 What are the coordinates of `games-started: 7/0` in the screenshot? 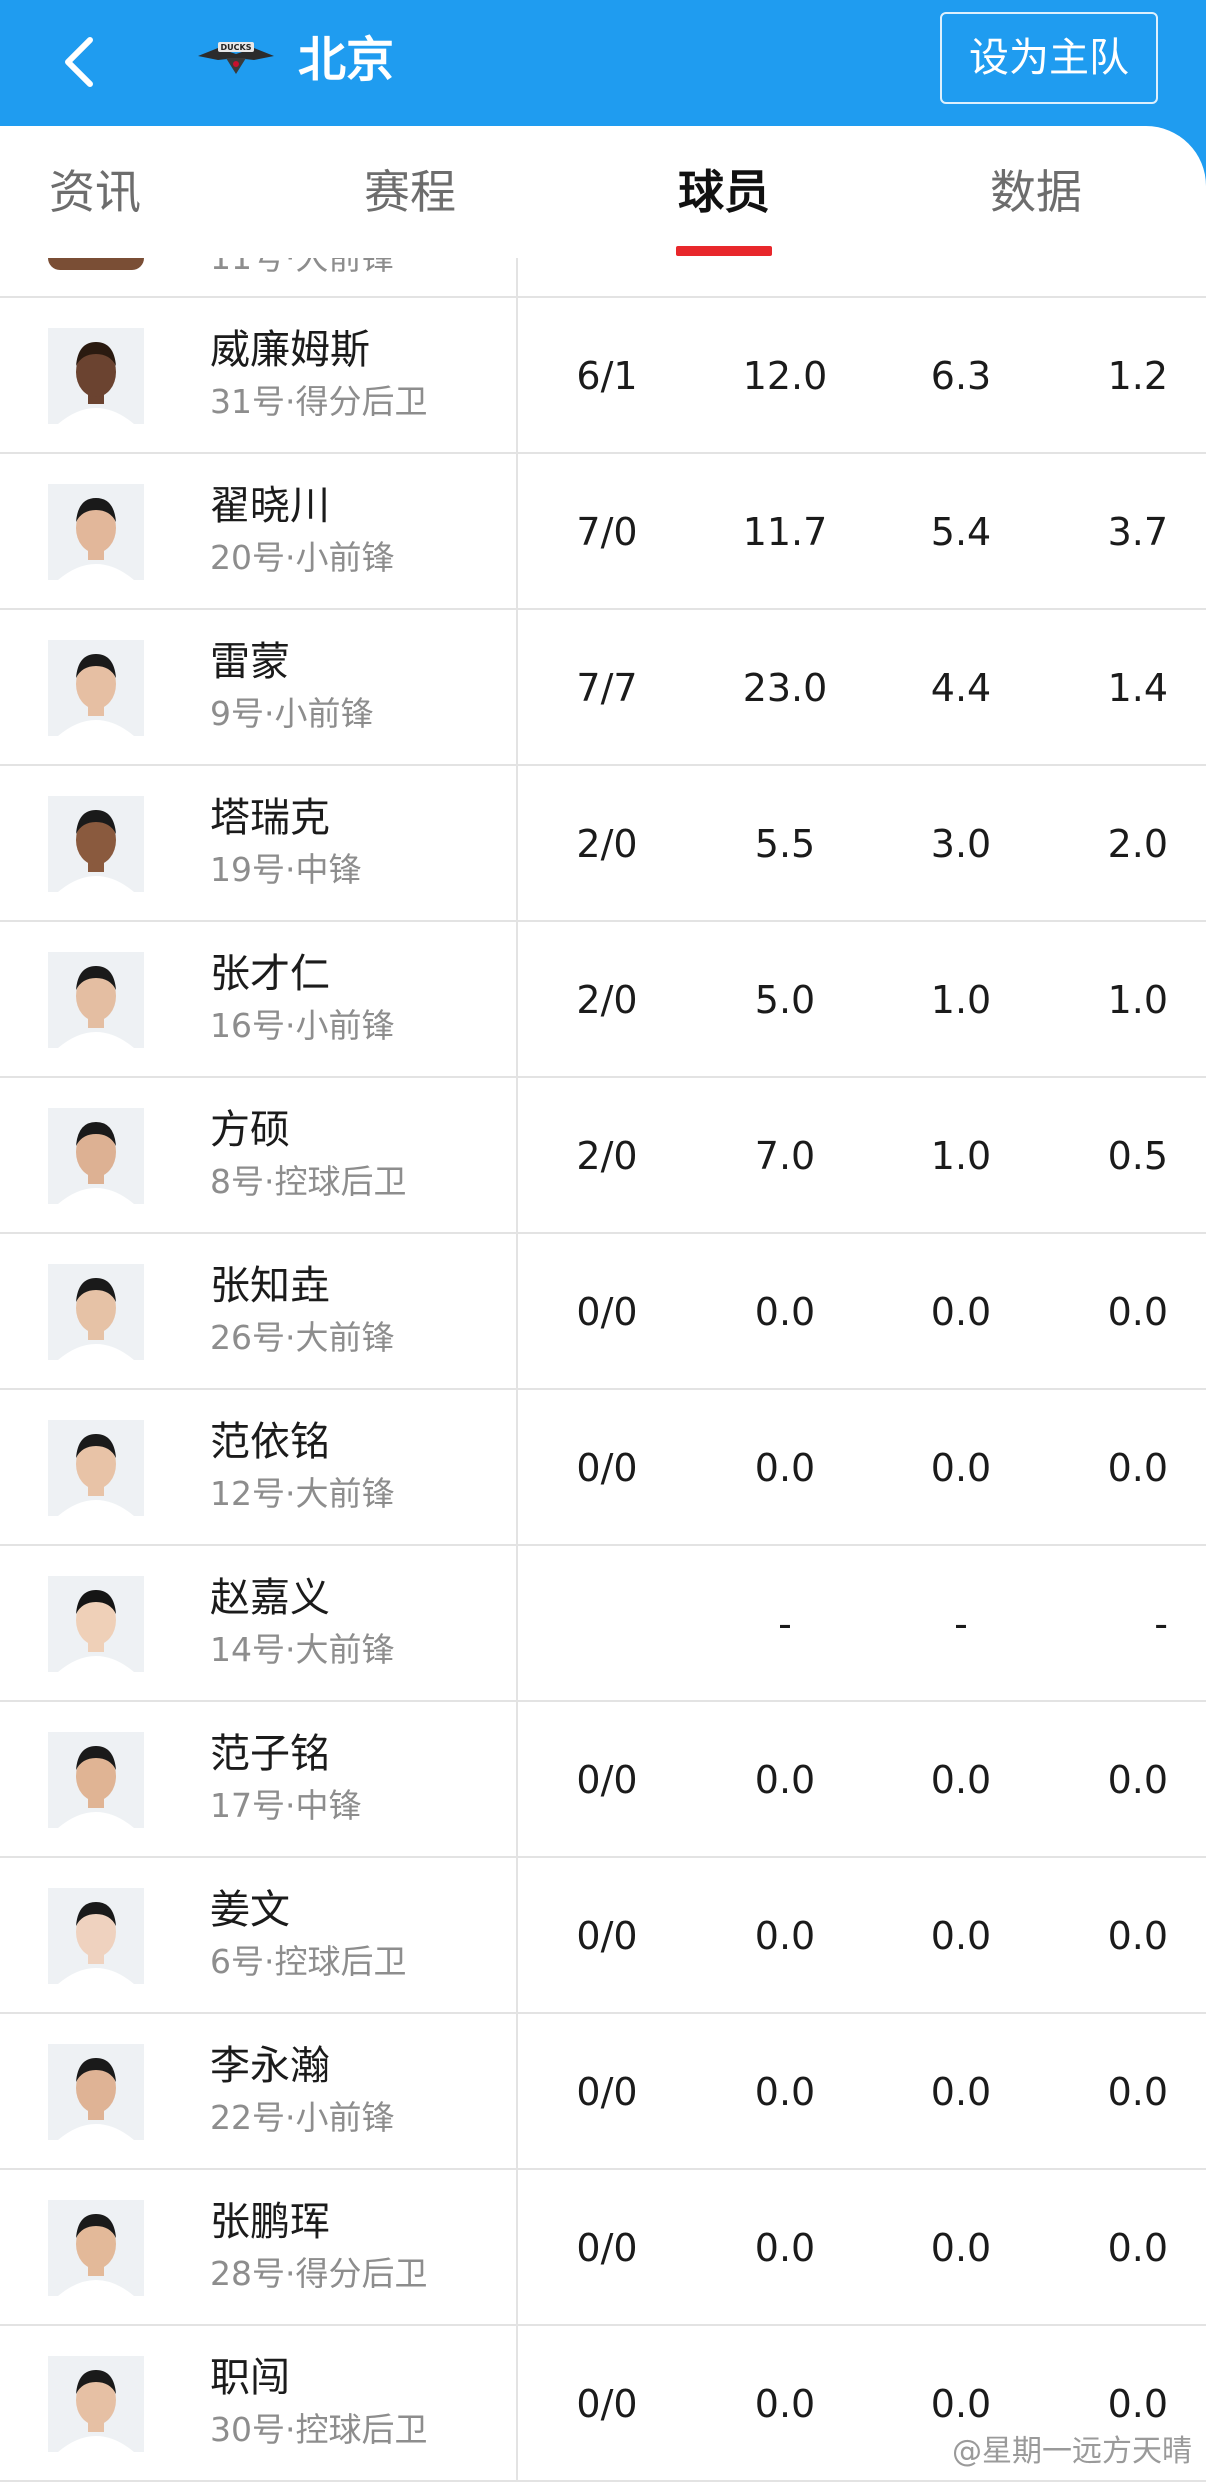 It's located at (607, 532).